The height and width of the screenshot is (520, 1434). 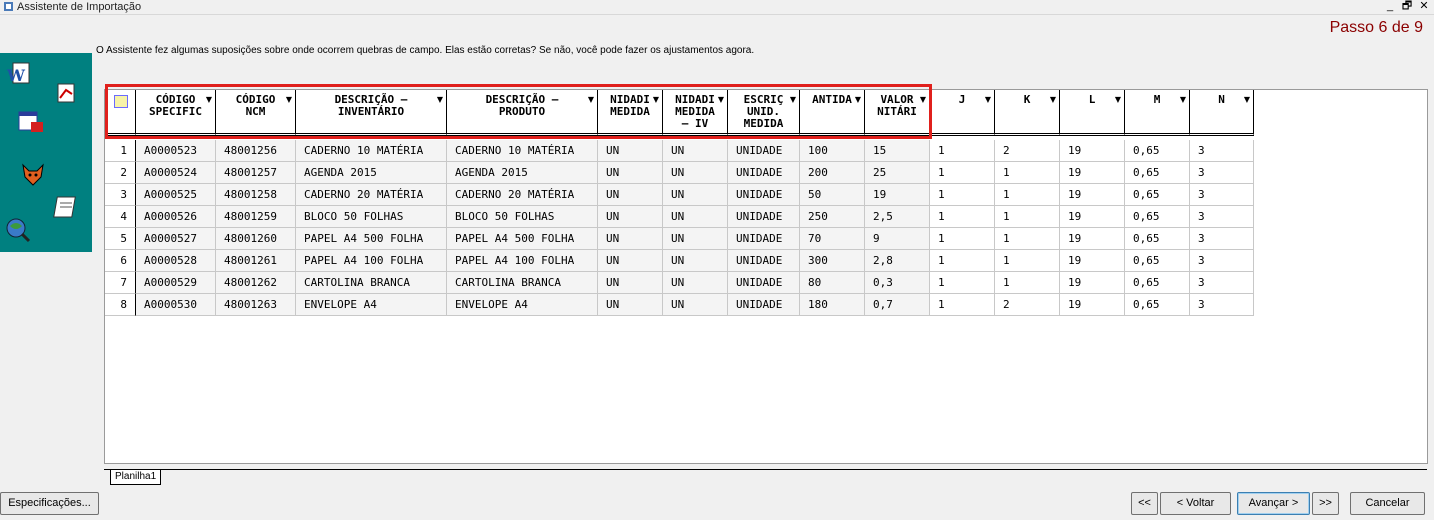 I want to click on column-header: N ▼, so click(x=1222, y=113).